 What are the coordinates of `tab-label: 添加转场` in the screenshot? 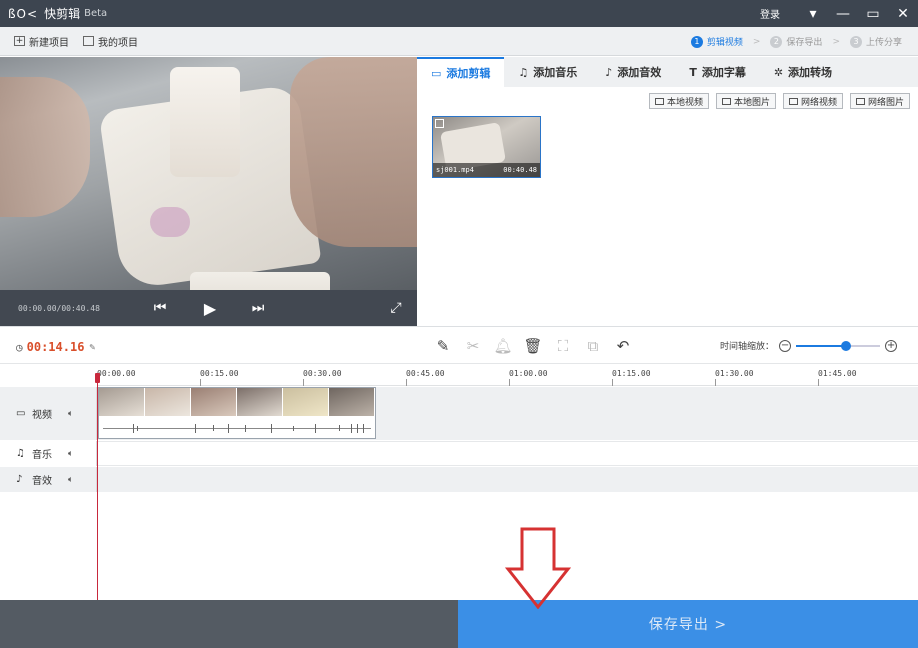 It's located at (810, 72).